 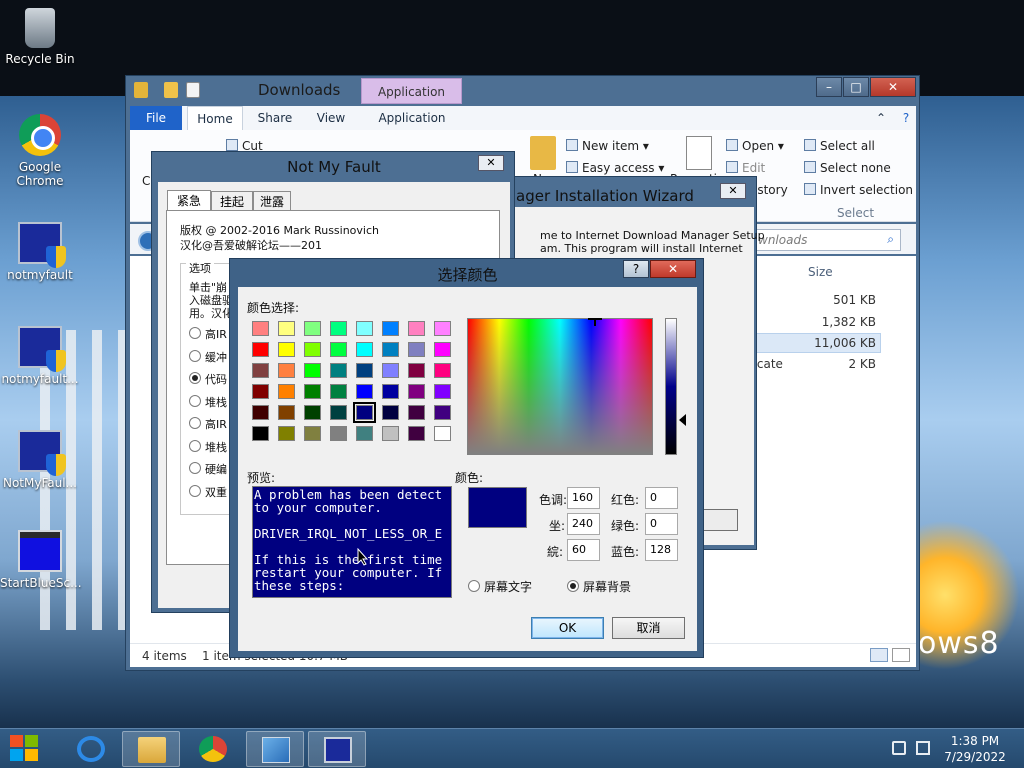 I want to click on spectrum-crosshair, so click(x=595, y=322).